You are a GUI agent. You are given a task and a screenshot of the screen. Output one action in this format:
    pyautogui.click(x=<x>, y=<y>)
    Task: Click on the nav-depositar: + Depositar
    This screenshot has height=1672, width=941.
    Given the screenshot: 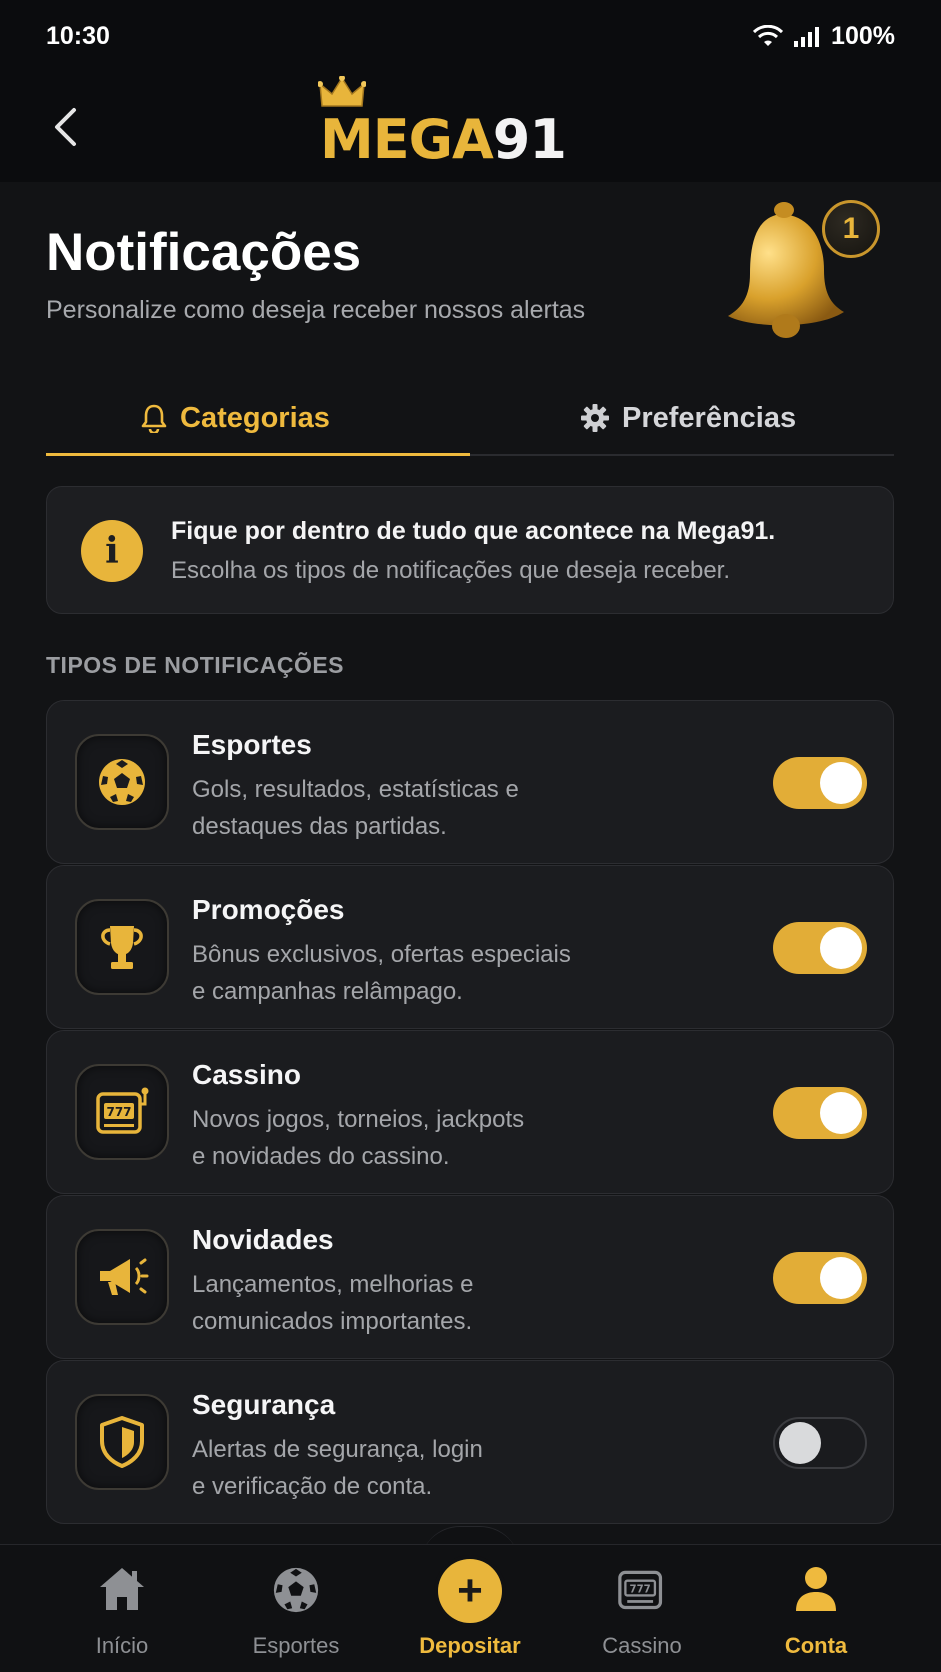 What is the action you would take?
    pyautogui.click(x=470, y=1608)
    